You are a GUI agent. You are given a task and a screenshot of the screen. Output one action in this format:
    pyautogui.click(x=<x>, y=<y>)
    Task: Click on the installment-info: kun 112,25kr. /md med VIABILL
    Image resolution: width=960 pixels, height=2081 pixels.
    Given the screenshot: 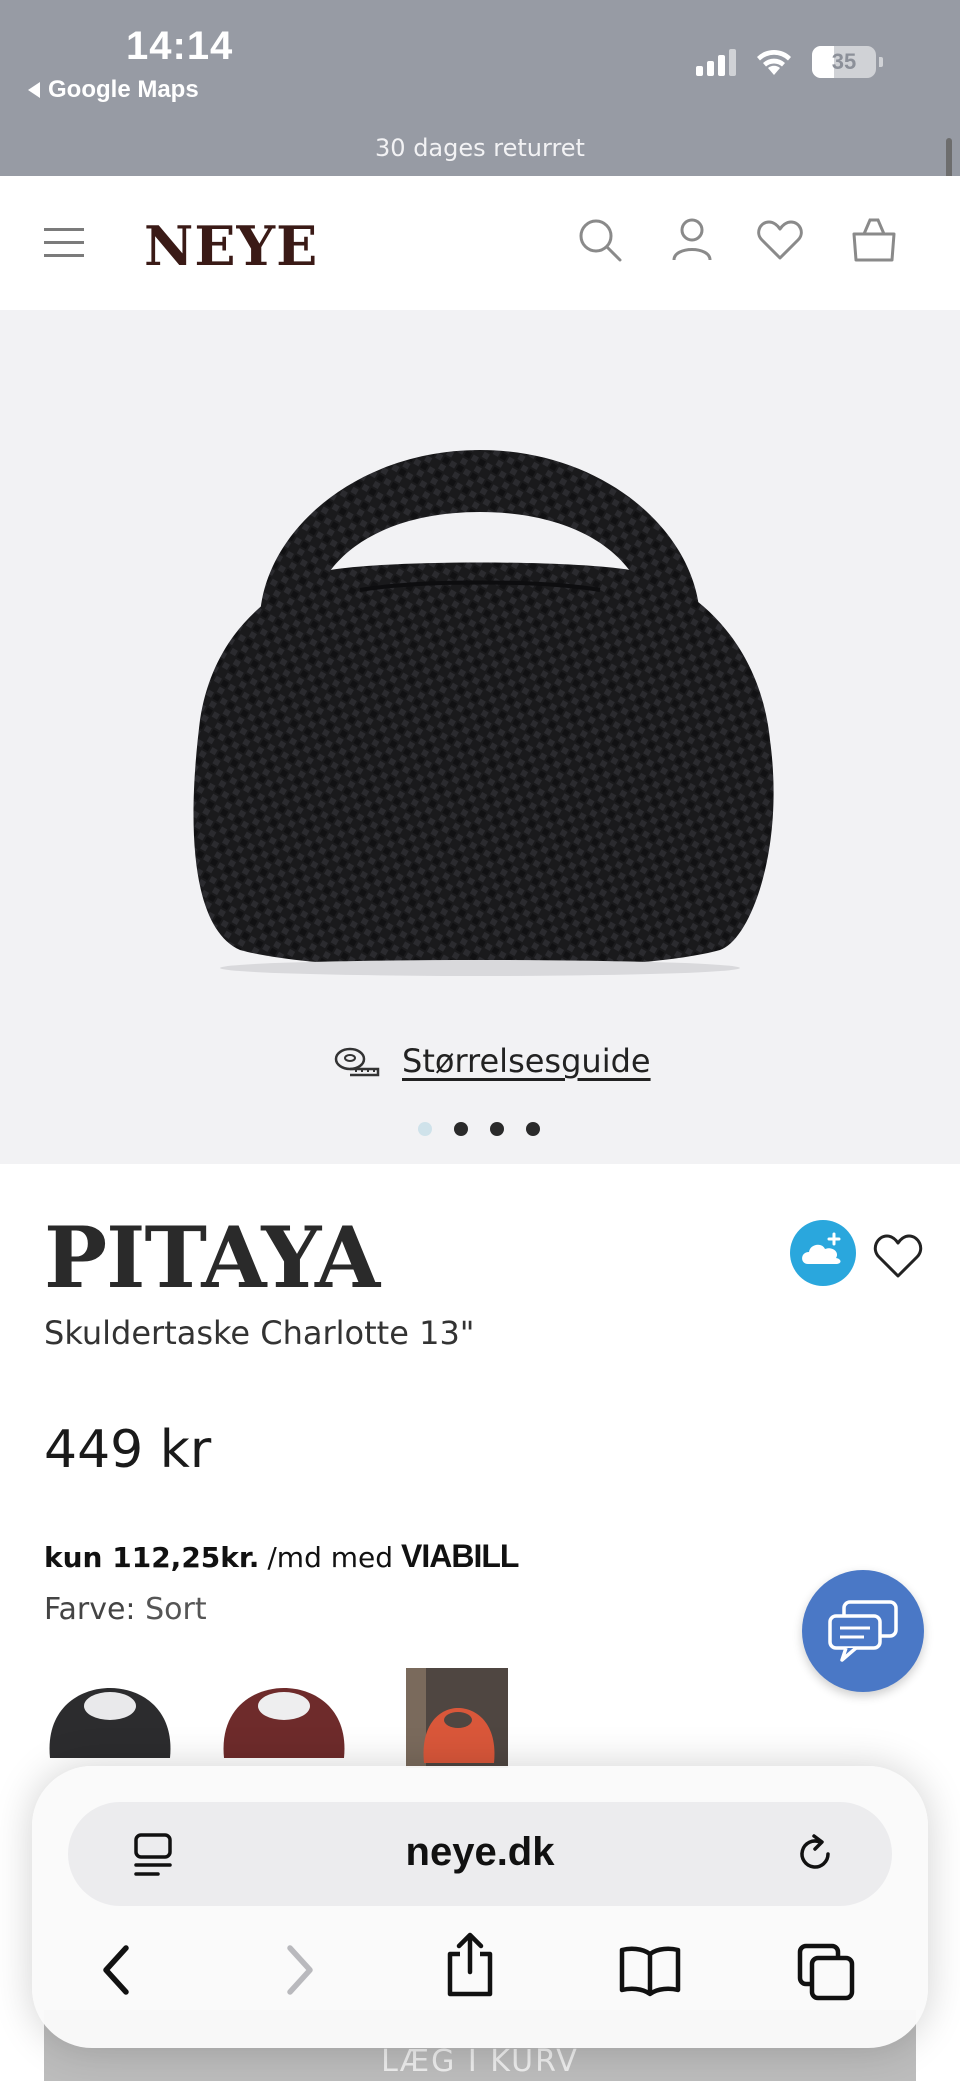 What is the action you would take?
    pyautogui.click(x=281, y=1556)
    